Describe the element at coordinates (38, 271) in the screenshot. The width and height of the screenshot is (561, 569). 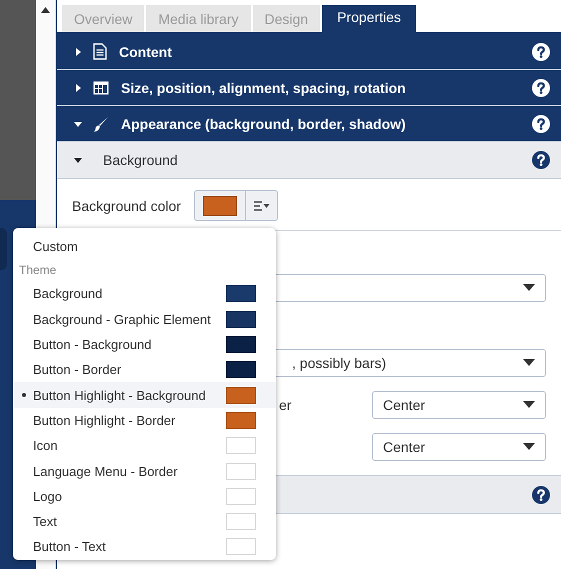
I see `menu-heading: Theme` at that location.